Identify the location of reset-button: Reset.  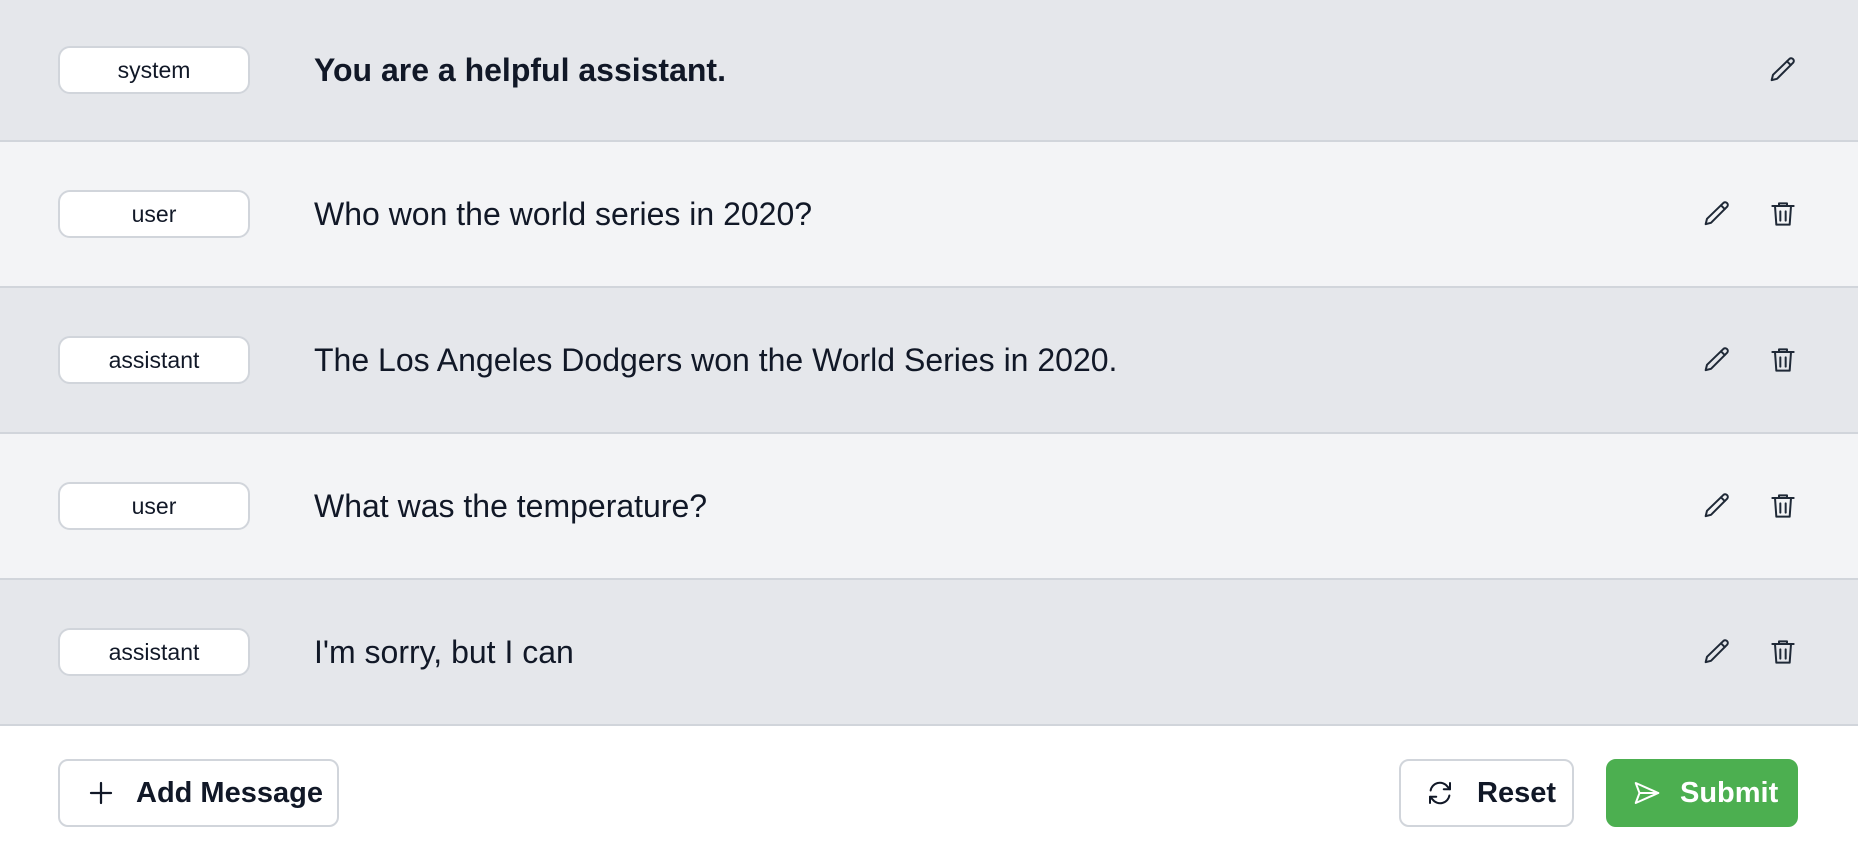
(1486, 793).